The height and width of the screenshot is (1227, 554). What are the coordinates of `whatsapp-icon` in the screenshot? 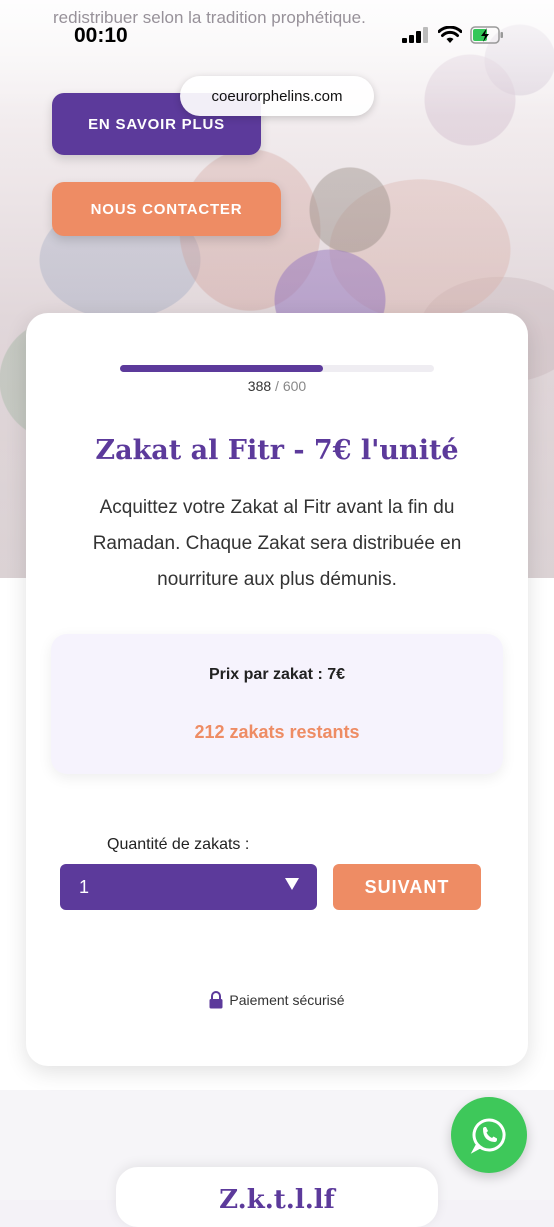 It's located at (488, 1136).